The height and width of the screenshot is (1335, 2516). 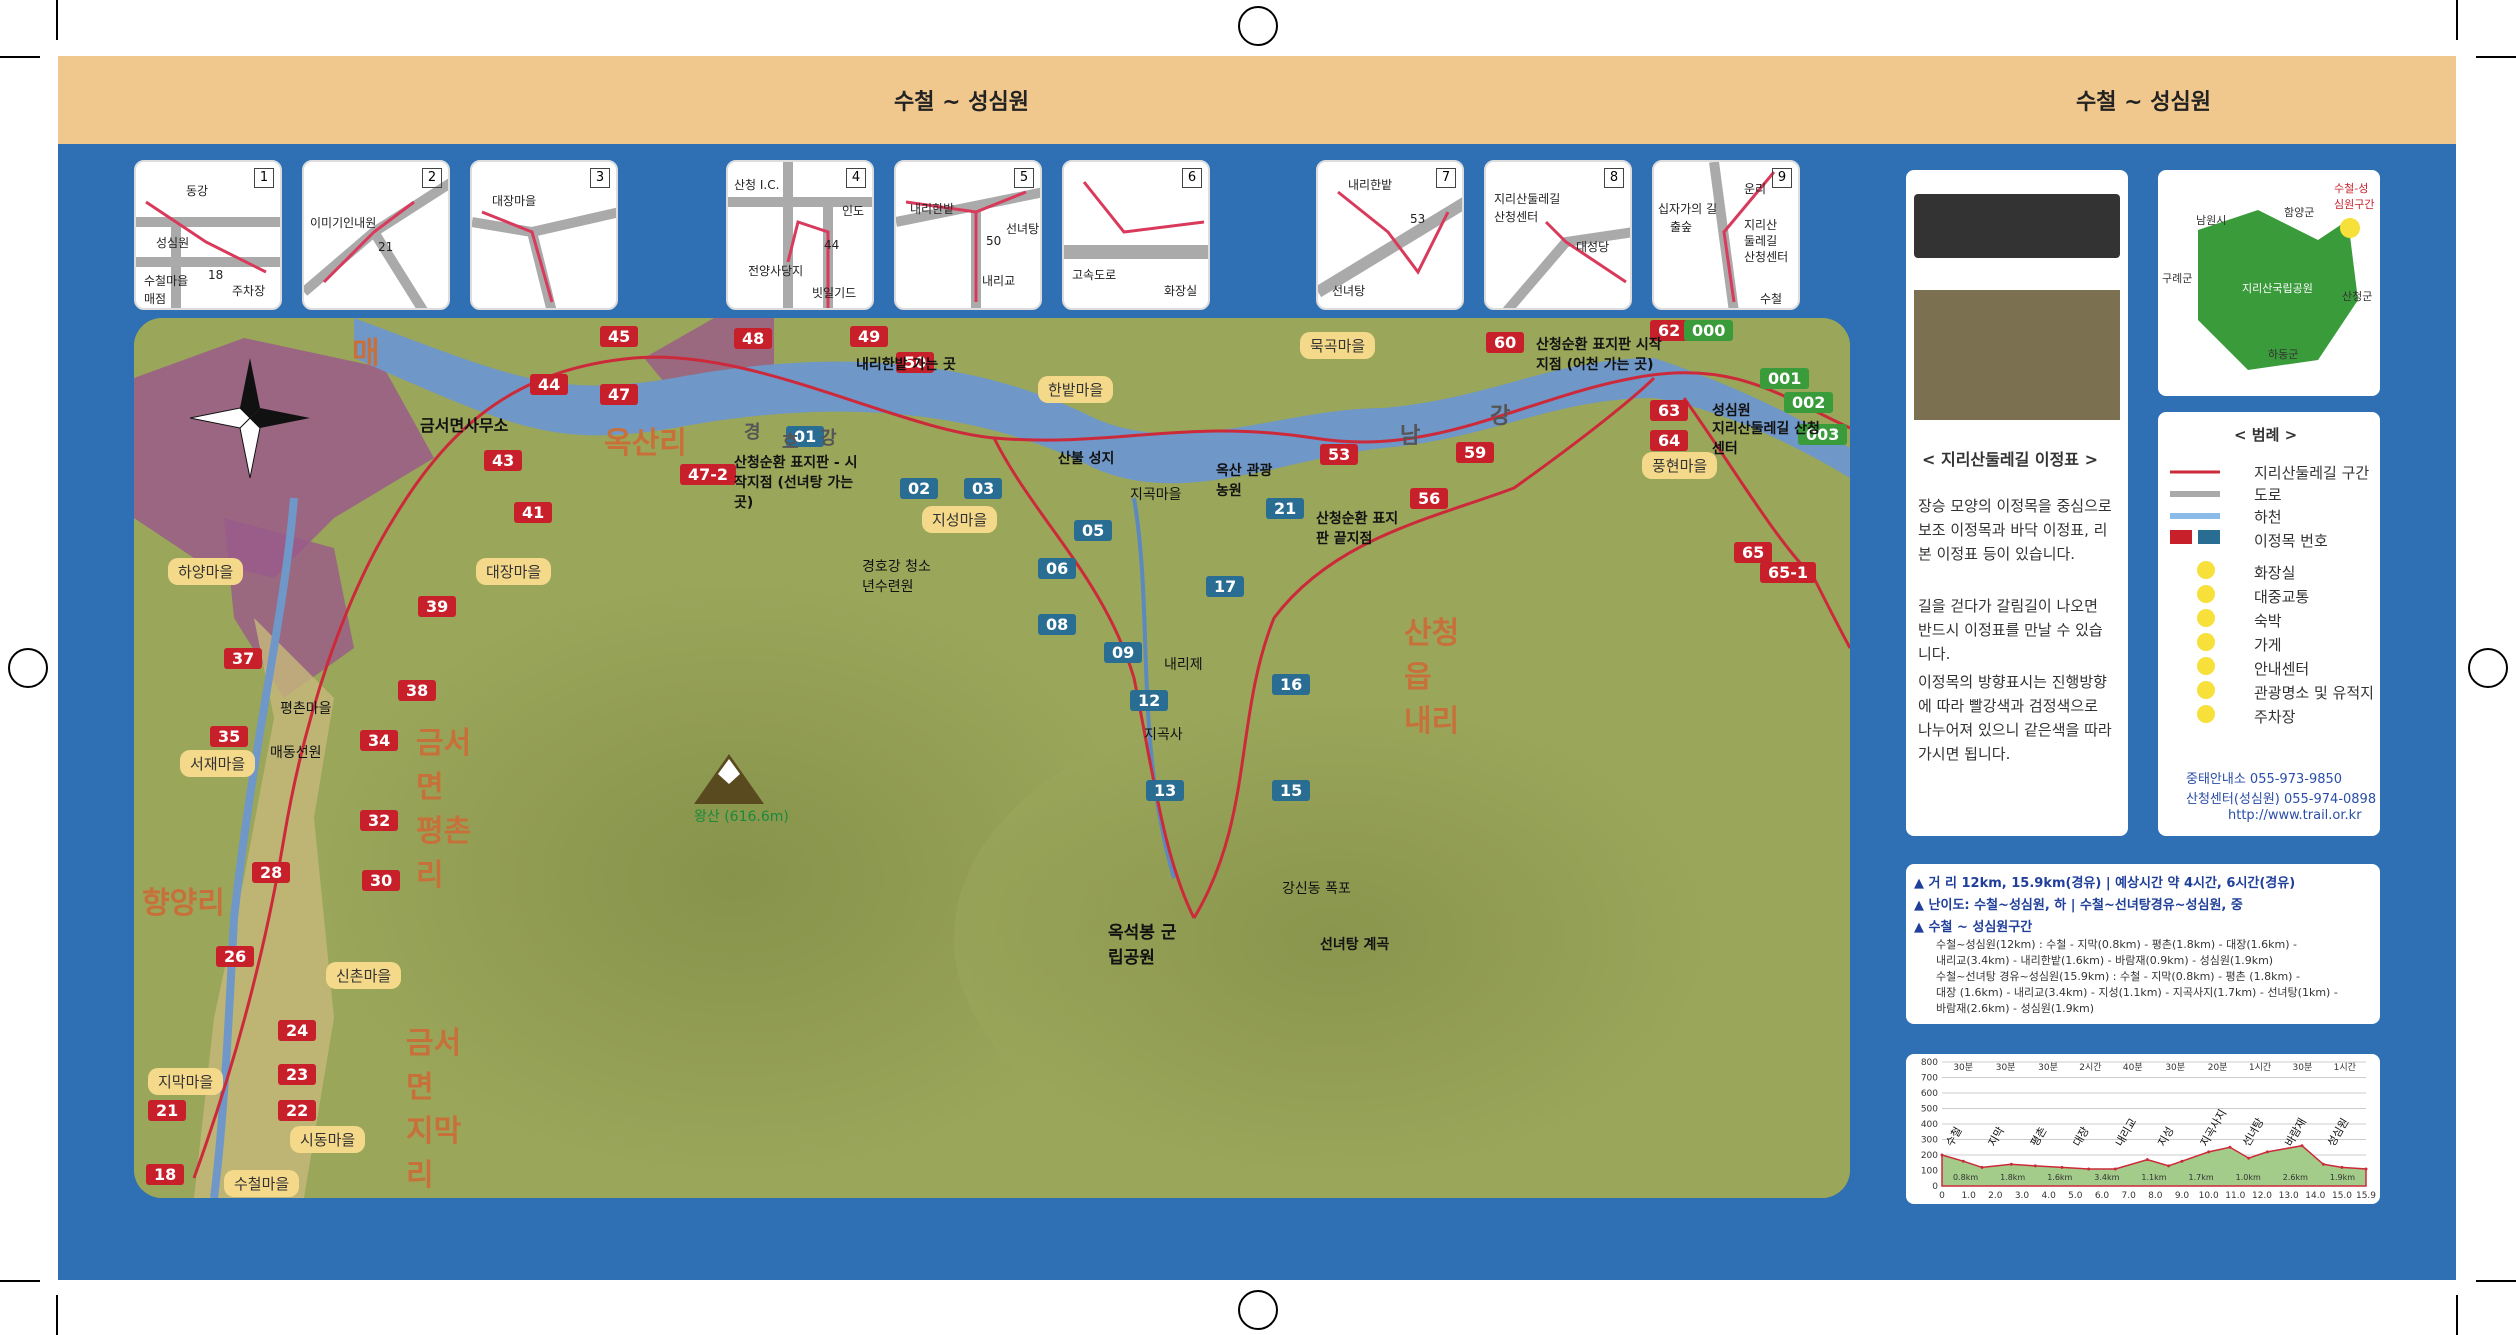 What do you see at coordinates (2106, 1177) in the screenshot?
I see `segment-distance-label: 3.4km` at bounding box center [2106, 1177].